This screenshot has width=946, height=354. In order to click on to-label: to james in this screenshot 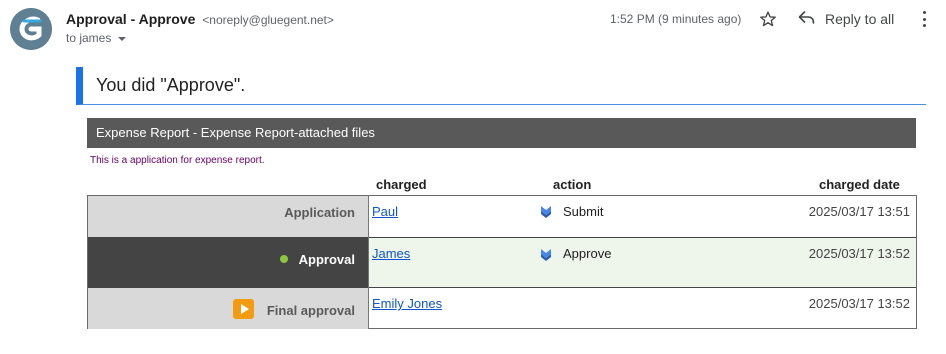, I will do `click(89, 38)`.